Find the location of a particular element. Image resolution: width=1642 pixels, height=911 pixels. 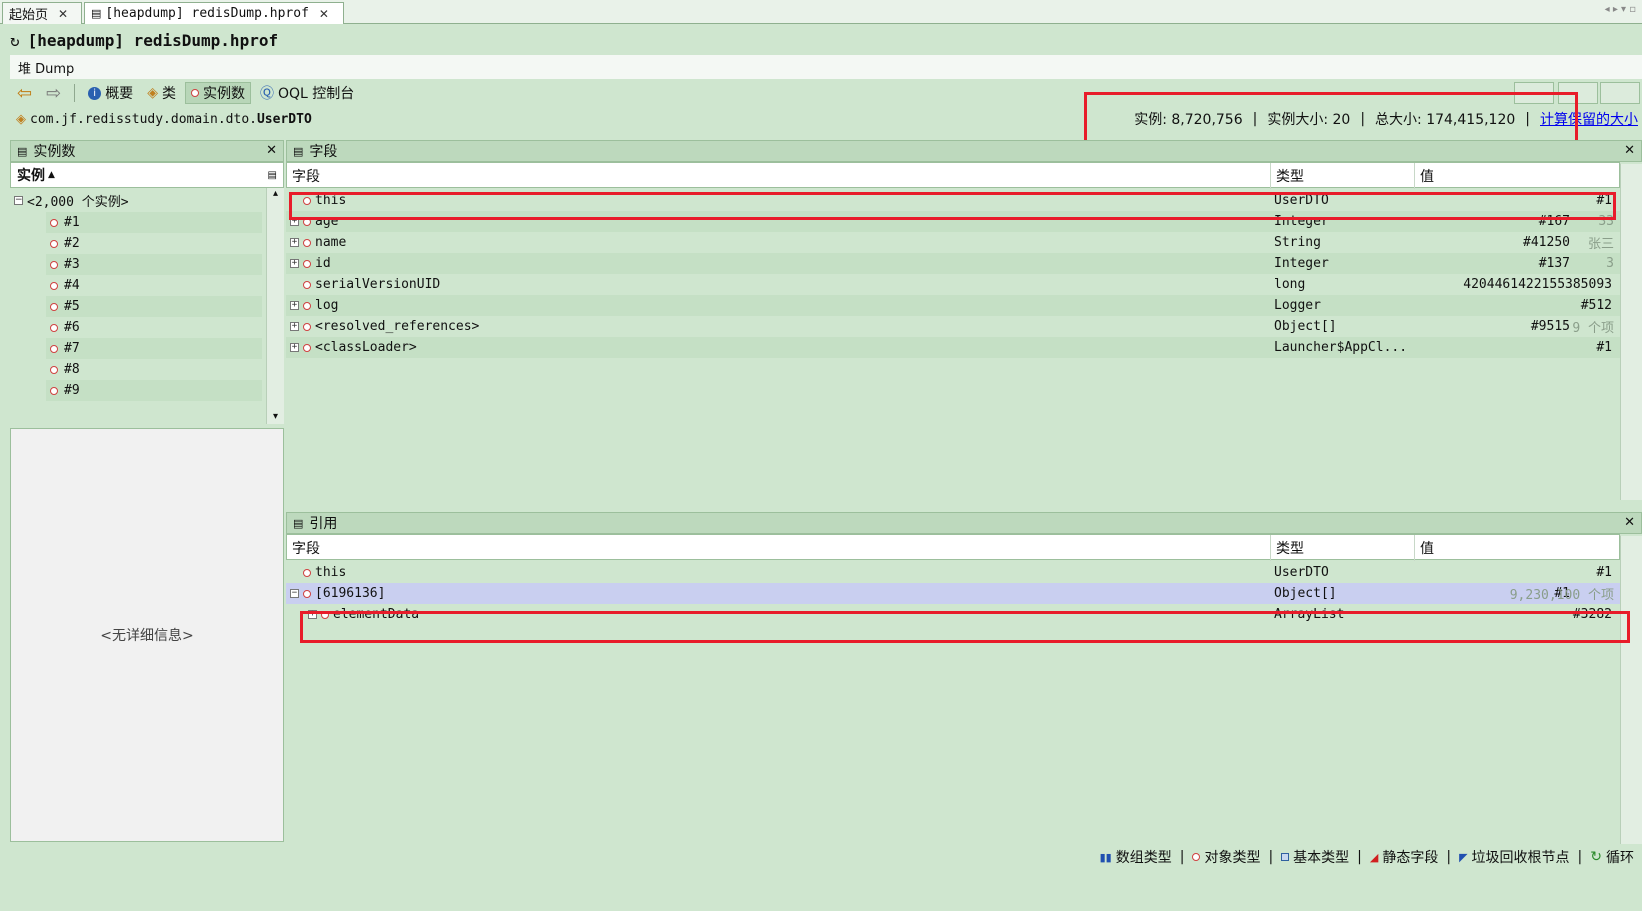

instance-item: #4 is located at coordinates (154, 285).